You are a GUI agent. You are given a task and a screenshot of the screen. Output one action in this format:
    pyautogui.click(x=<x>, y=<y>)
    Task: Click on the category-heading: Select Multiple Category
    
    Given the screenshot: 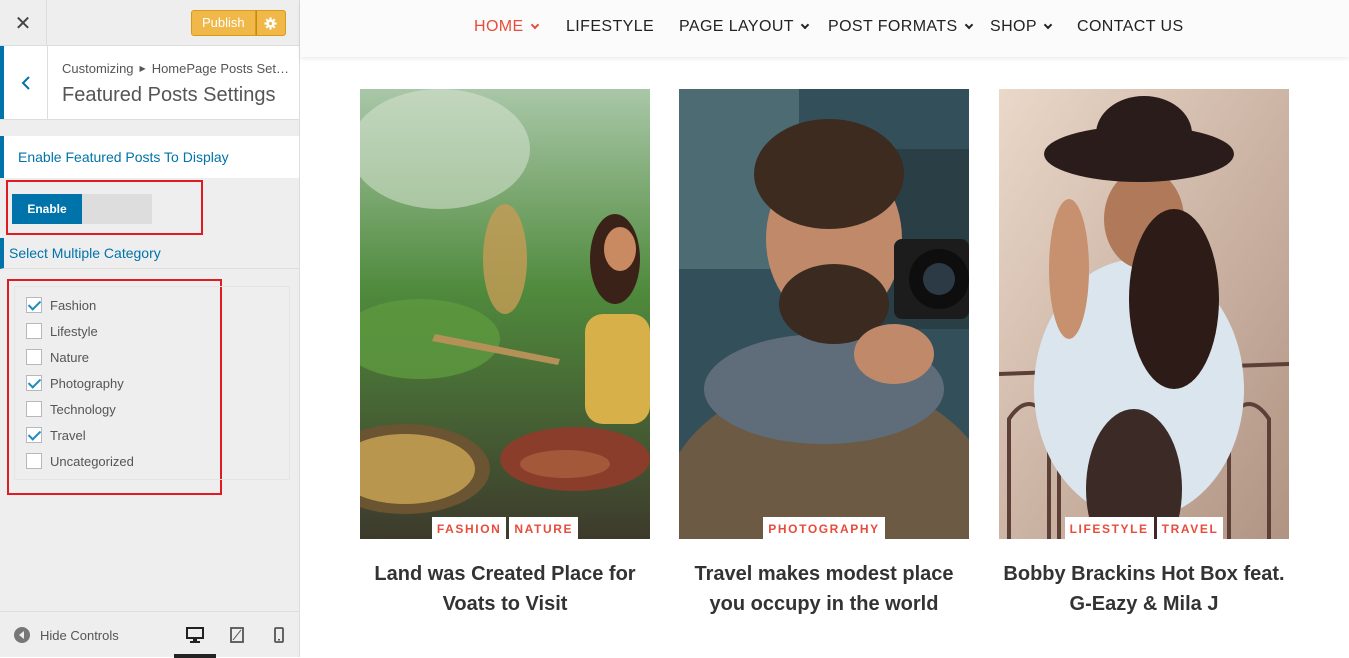 What is the action you would take?
    pyautogui.click(x=149, y=253)
    